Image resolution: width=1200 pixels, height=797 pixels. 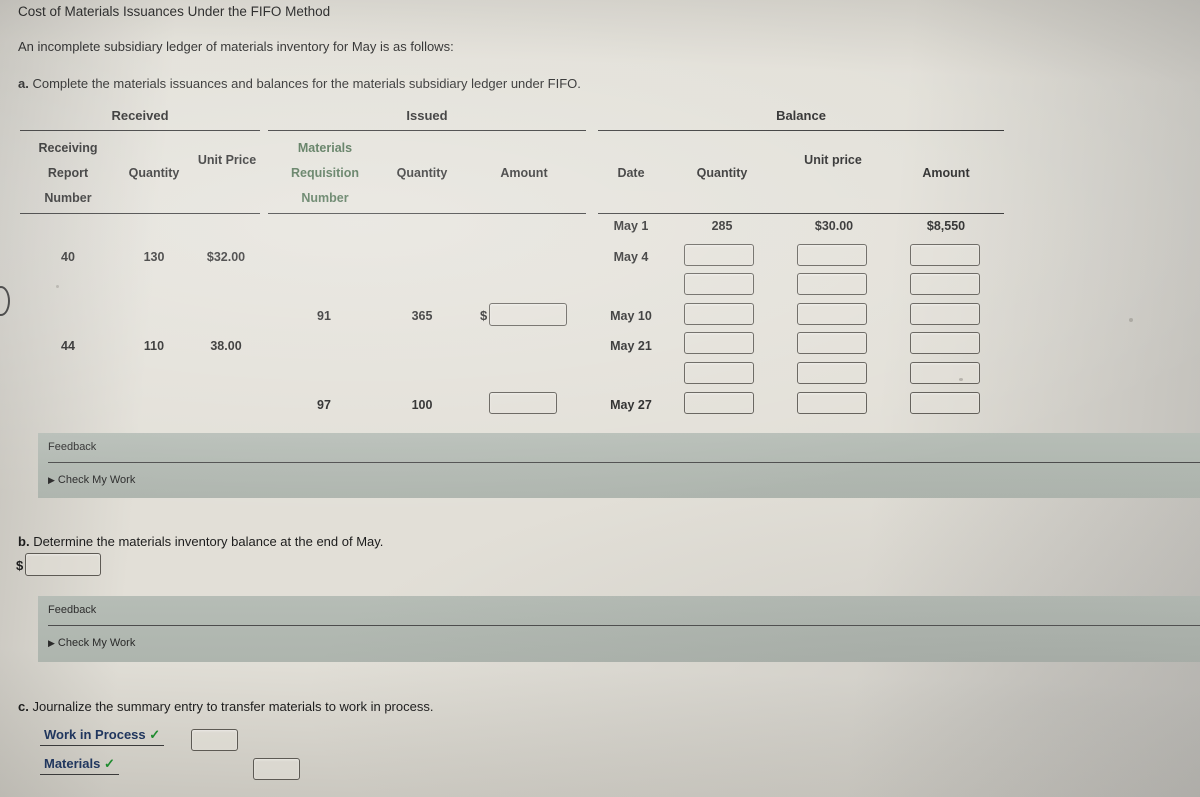 What do you see at coordinates (719, 314) in the screenshot?
I see `balance-quantity-input-row3` at bounding box center [719, 314].